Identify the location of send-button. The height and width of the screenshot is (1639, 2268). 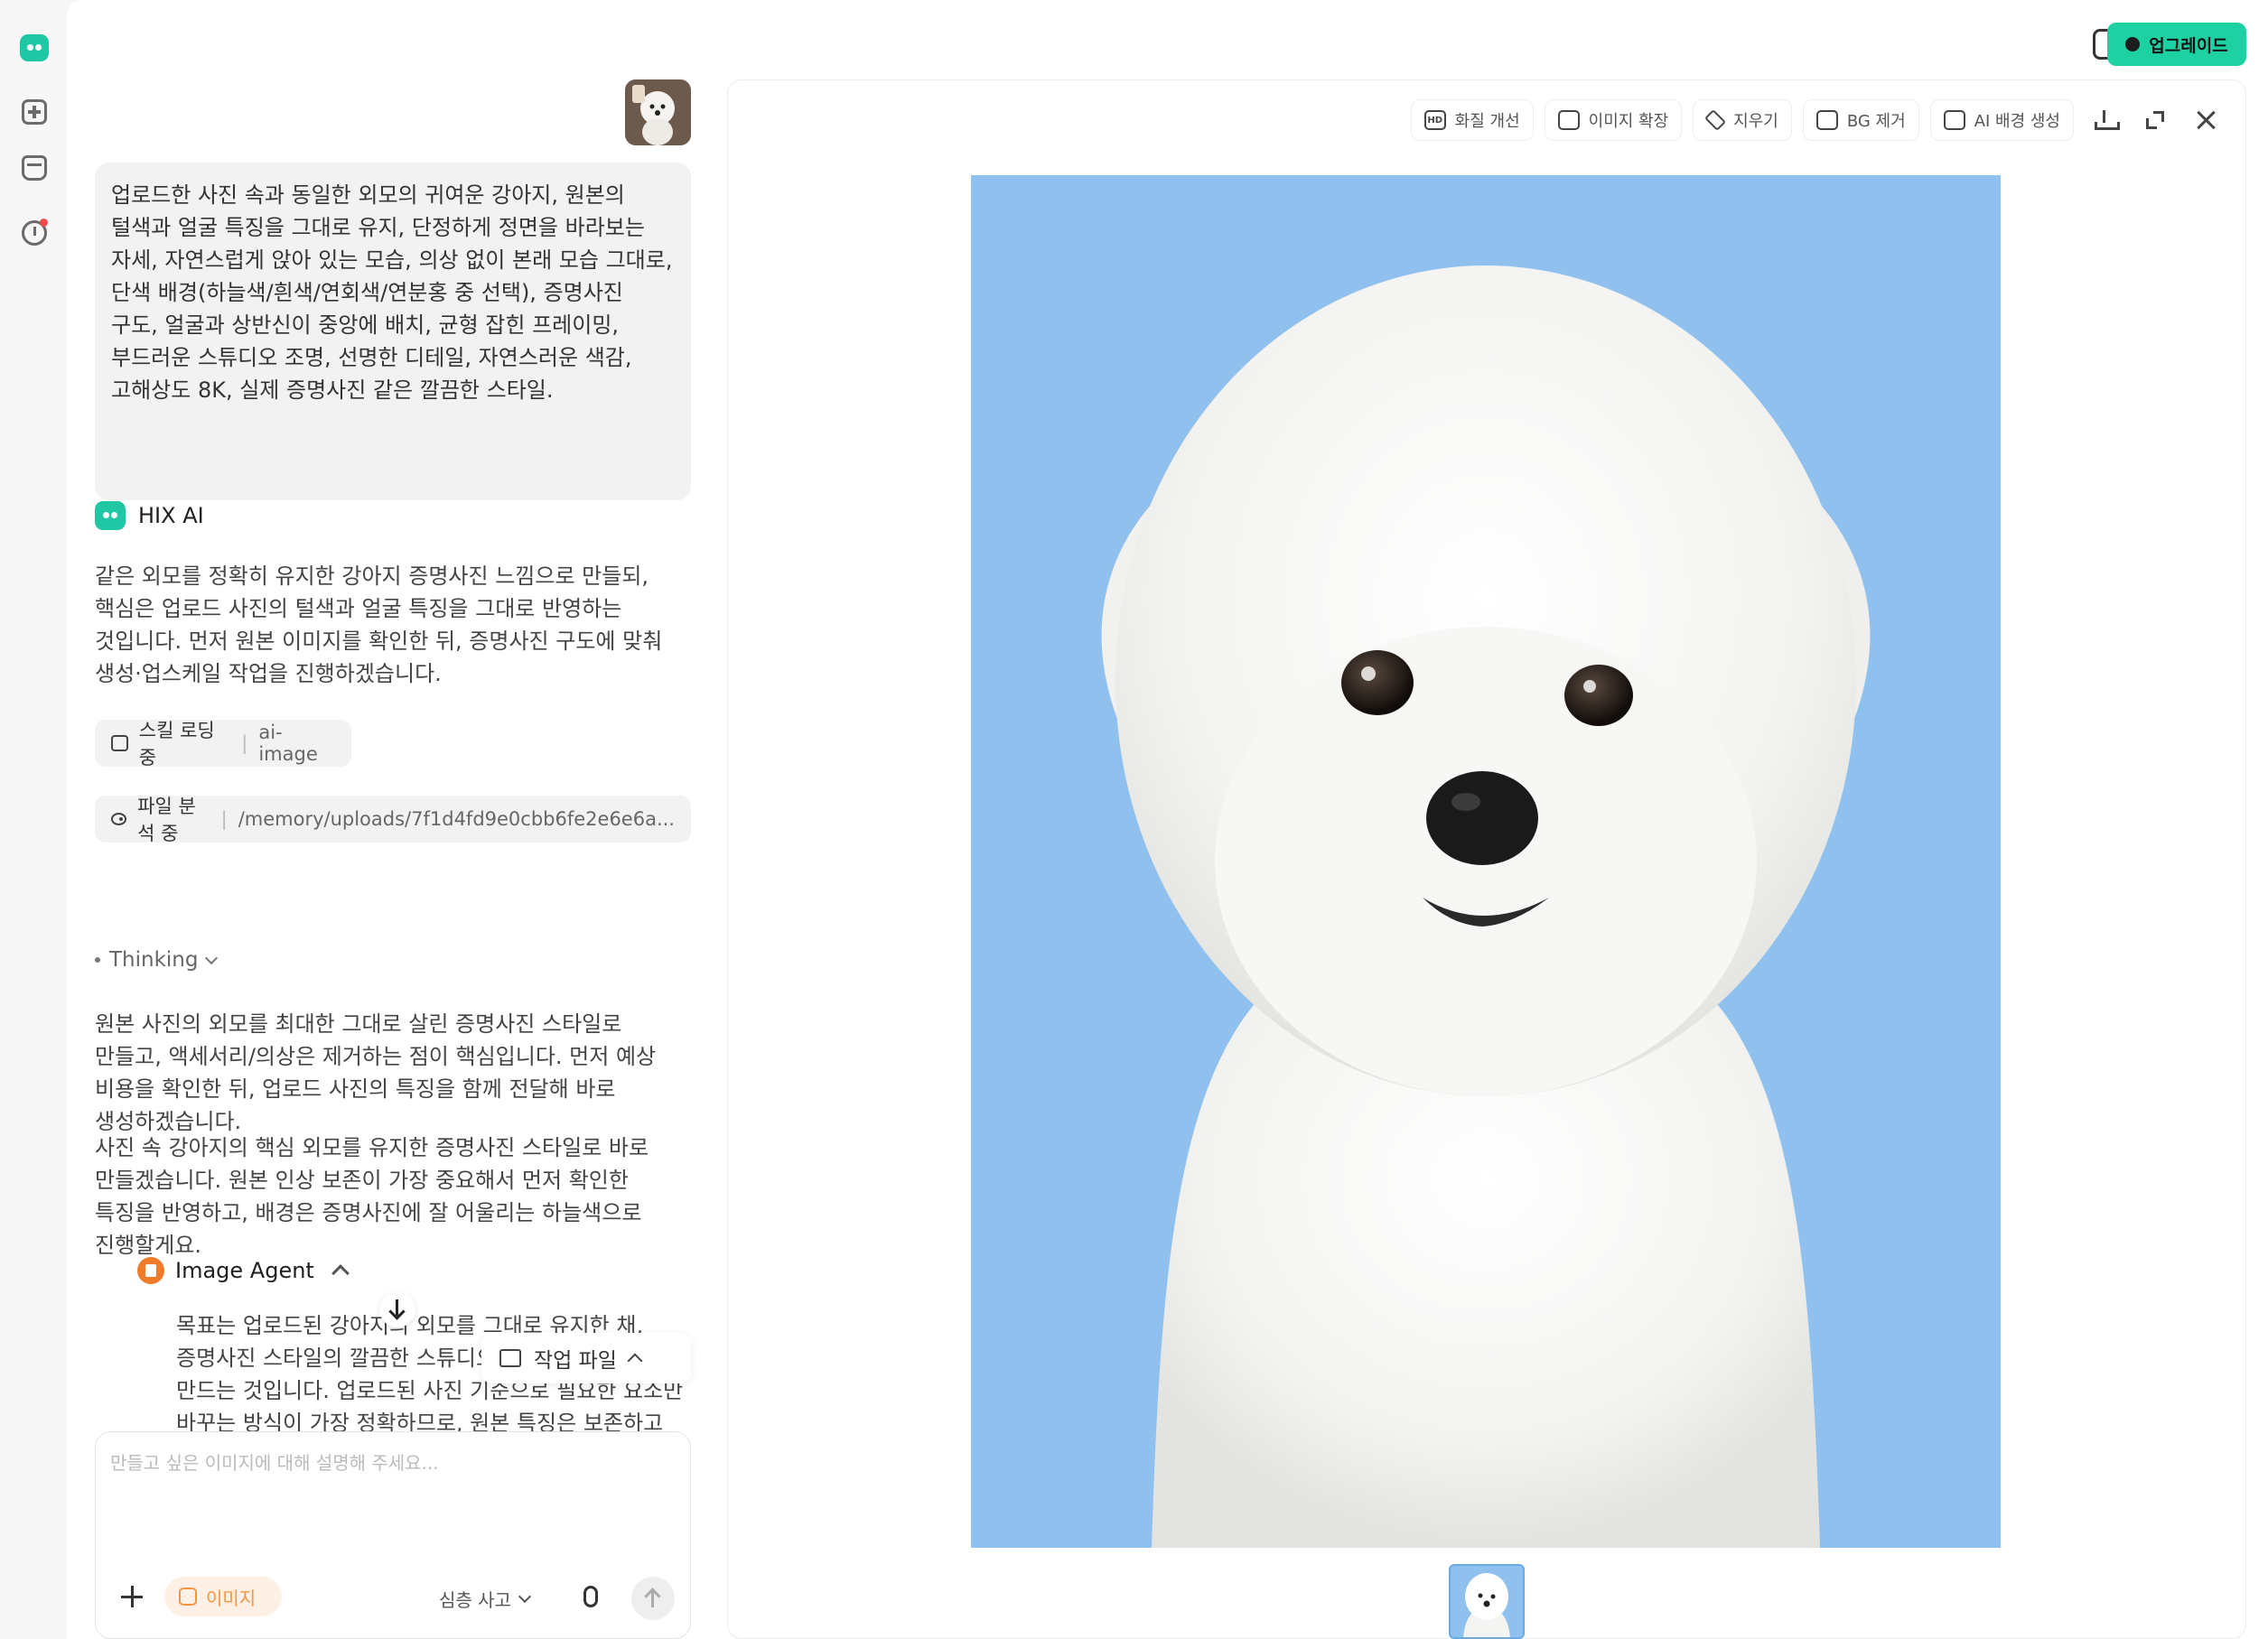
(653, 1599).